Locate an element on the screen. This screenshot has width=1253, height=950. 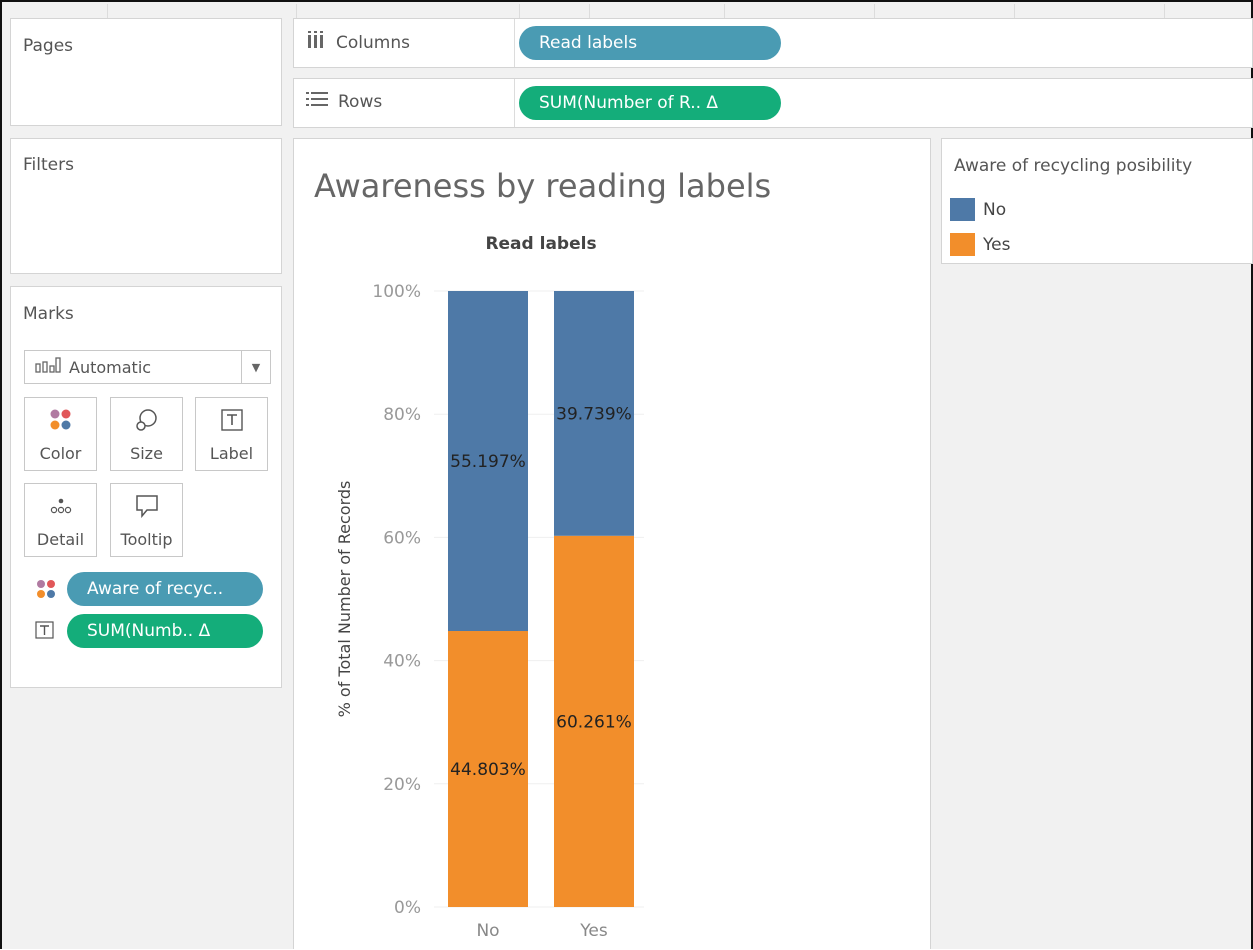
bar-data-label: 60.261% is located at coordinates (594, 722).